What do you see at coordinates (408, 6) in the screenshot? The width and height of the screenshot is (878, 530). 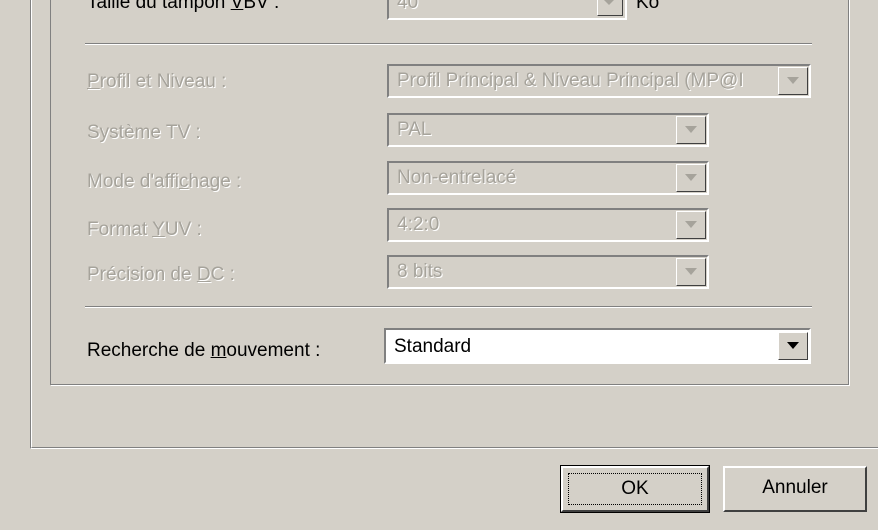 I see `vbv-value: 40` at bounding box center [408, 6].